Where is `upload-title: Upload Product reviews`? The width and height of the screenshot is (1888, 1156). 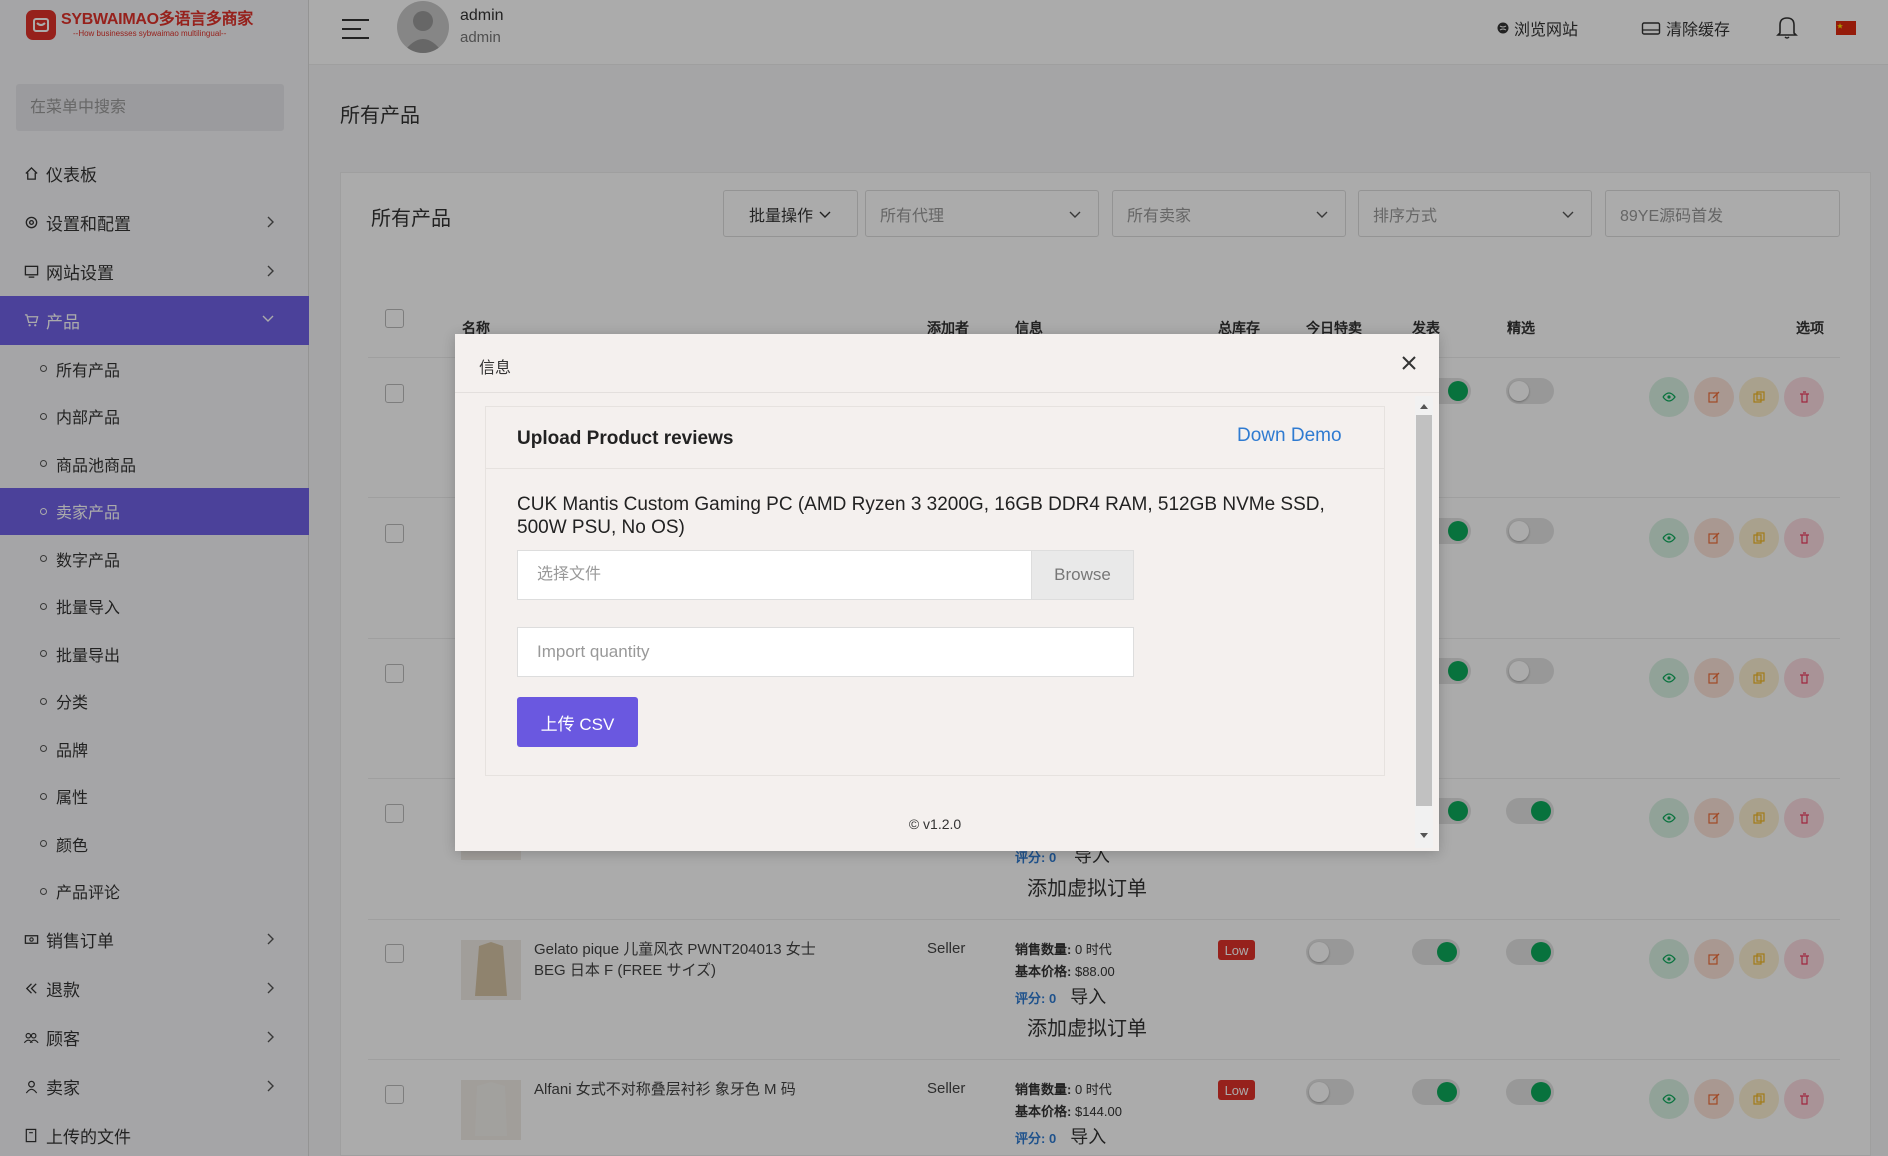
upload-title: Upload Product reviews is located at coordinates (625, 438).